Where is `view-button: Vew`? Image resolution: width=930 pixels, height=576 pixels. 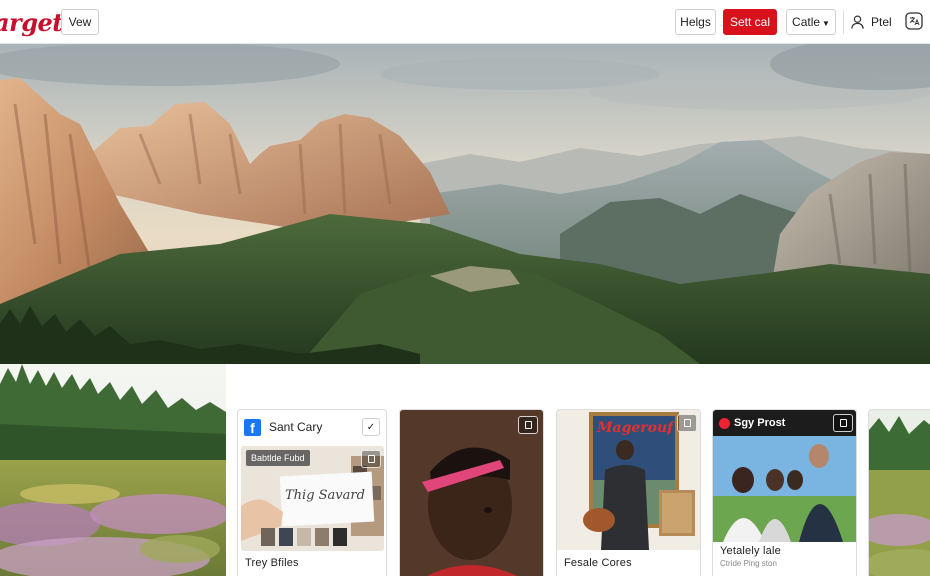 view-button: Vew is located at coordinates (80, 22).